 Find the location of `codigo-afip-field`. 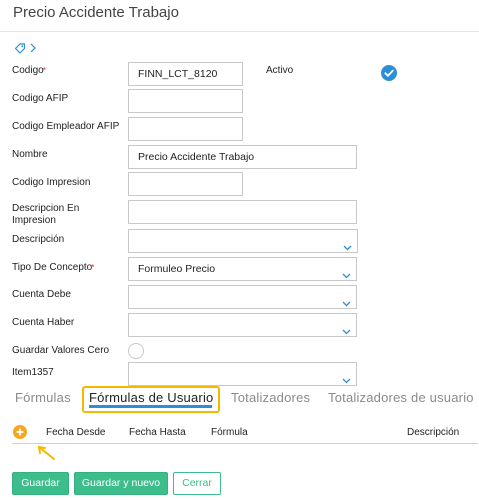

codigo-afip-field is located at coordinates (185, 101).